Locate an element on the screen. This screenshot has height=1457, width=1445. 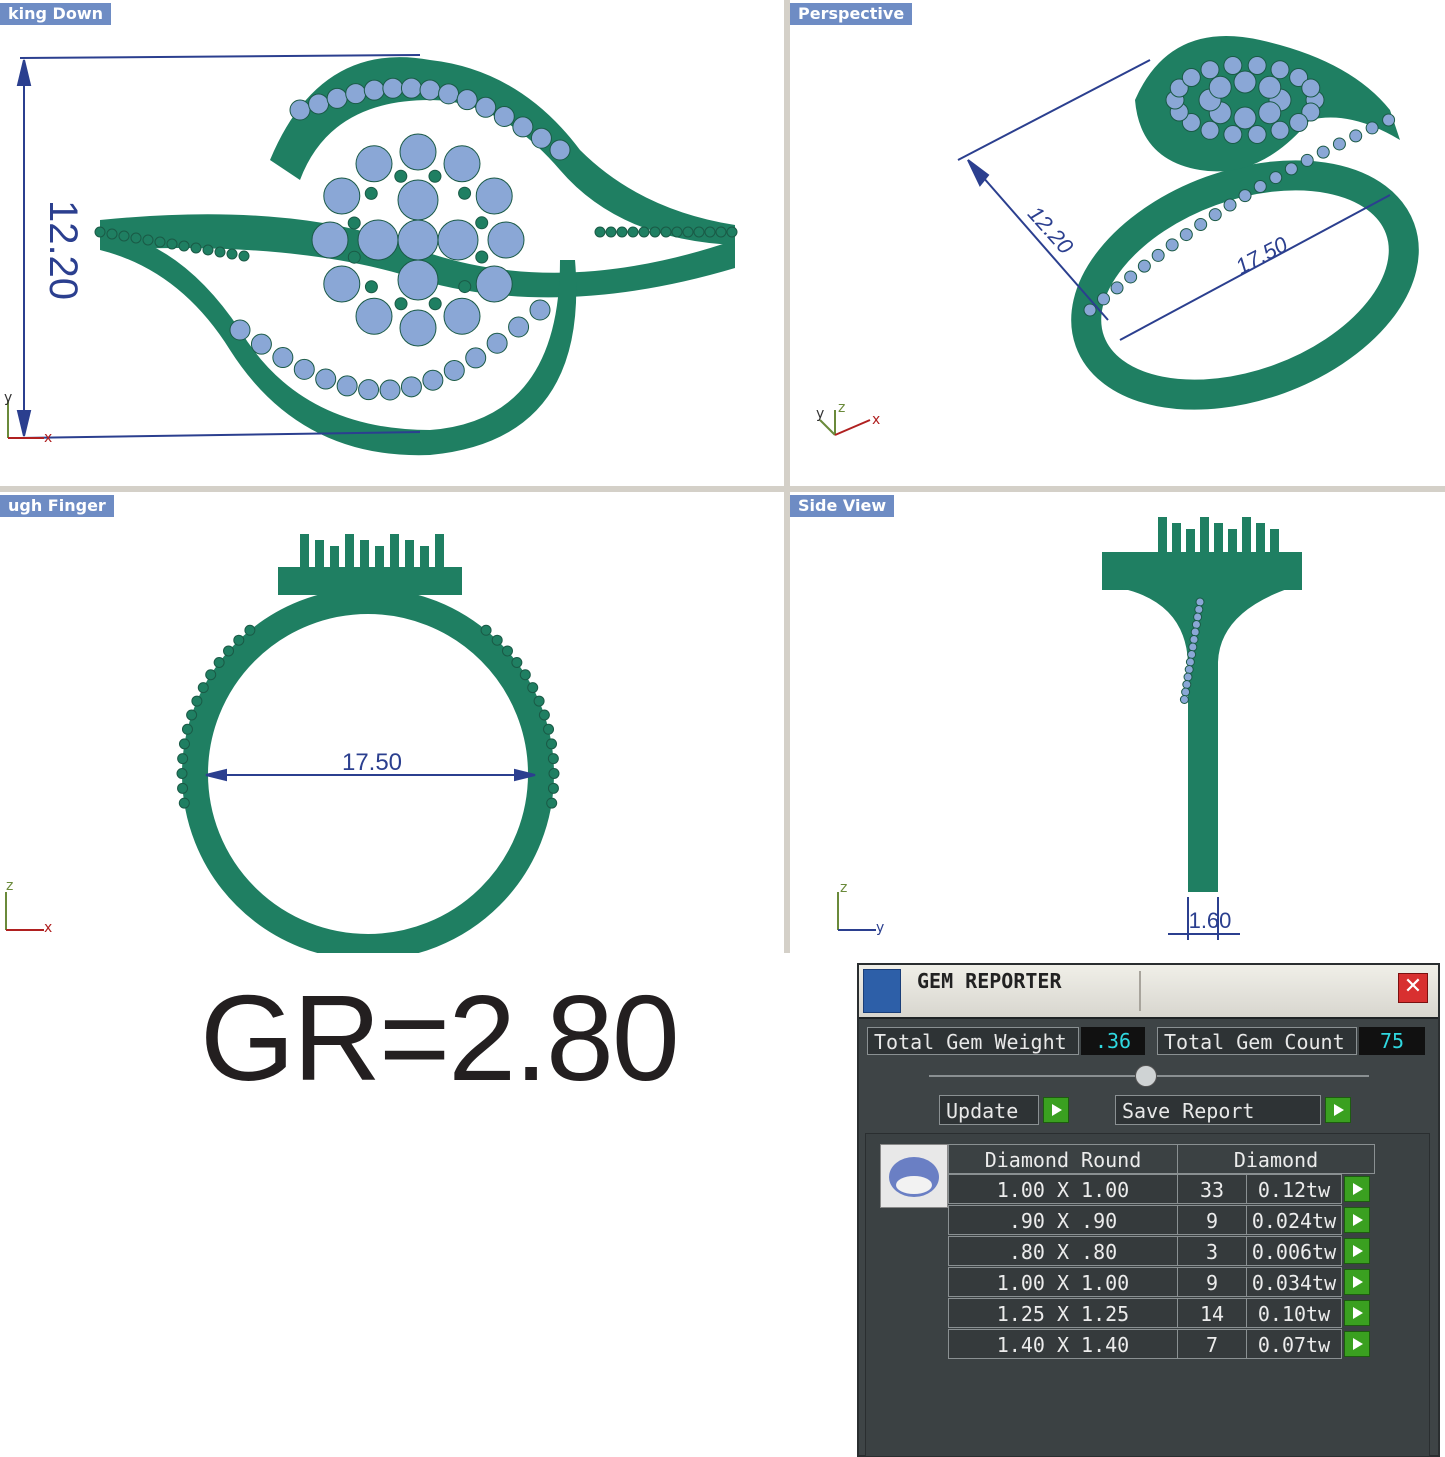
gem-size-cell: 1.00 X 1.00 is located at coordinates (1063, 1189).